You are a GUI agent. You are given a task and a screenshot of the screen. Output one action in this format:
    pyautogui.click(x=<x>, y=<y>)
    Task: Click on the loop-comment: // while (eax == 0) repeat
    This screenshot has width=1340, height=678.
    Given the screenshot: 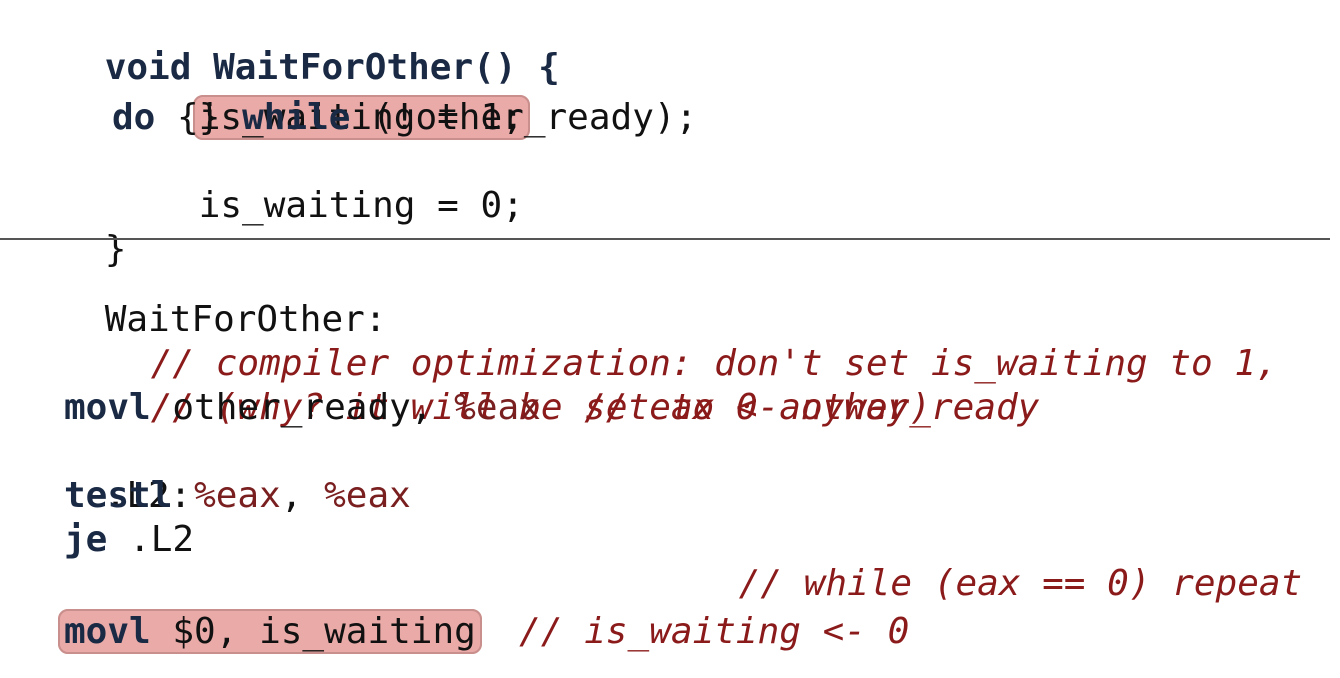 What is the action you would take?
    pyautogui.click(x=1020, y=583)
    